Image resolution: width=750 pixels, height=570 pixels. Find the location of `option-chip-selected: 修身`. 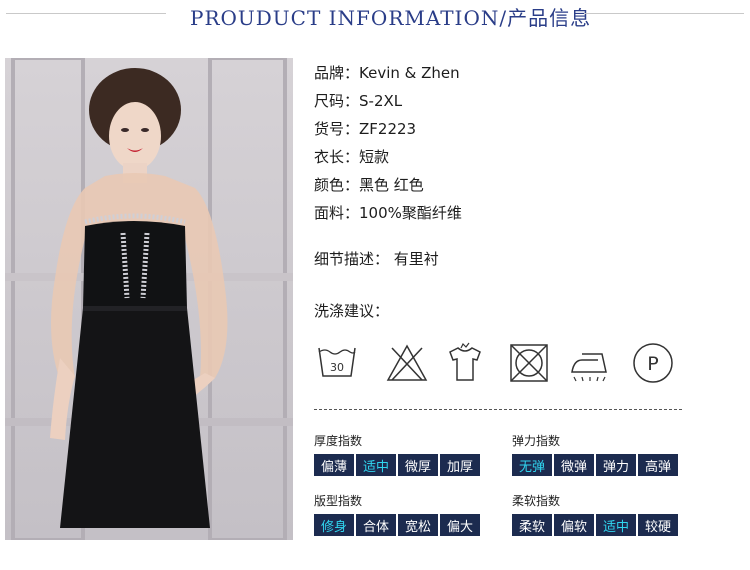

option-chip-selected: 修身 is located at coordinates (334, 525).